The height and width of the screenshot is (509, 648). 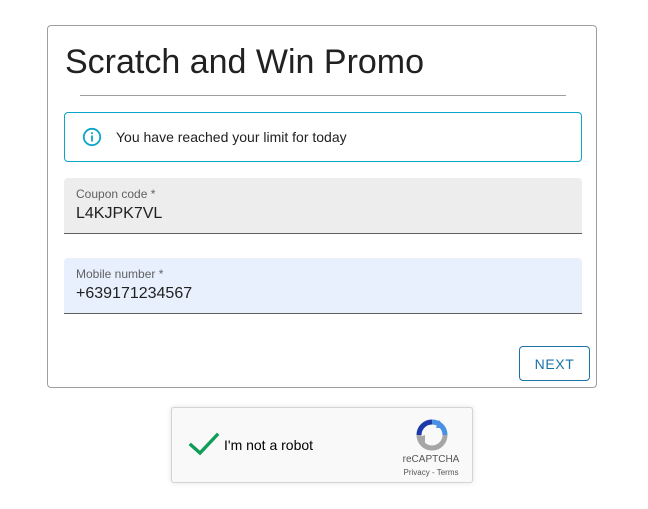 I want to click on checkmark-icon, so click(x=204, y=444).